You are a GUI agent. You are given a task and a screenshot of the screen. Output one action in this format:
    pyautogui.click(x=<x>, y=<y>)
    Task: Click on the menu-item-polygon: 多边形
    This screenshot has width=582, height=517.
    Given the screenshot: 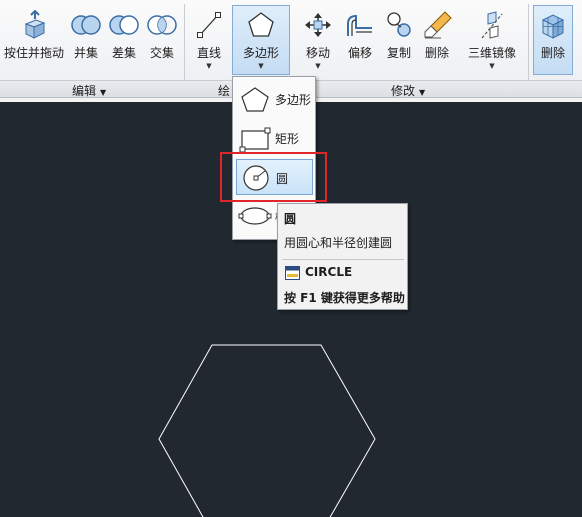 What is the action you would take?
    pyautogui.click(x=274, y=99)
    